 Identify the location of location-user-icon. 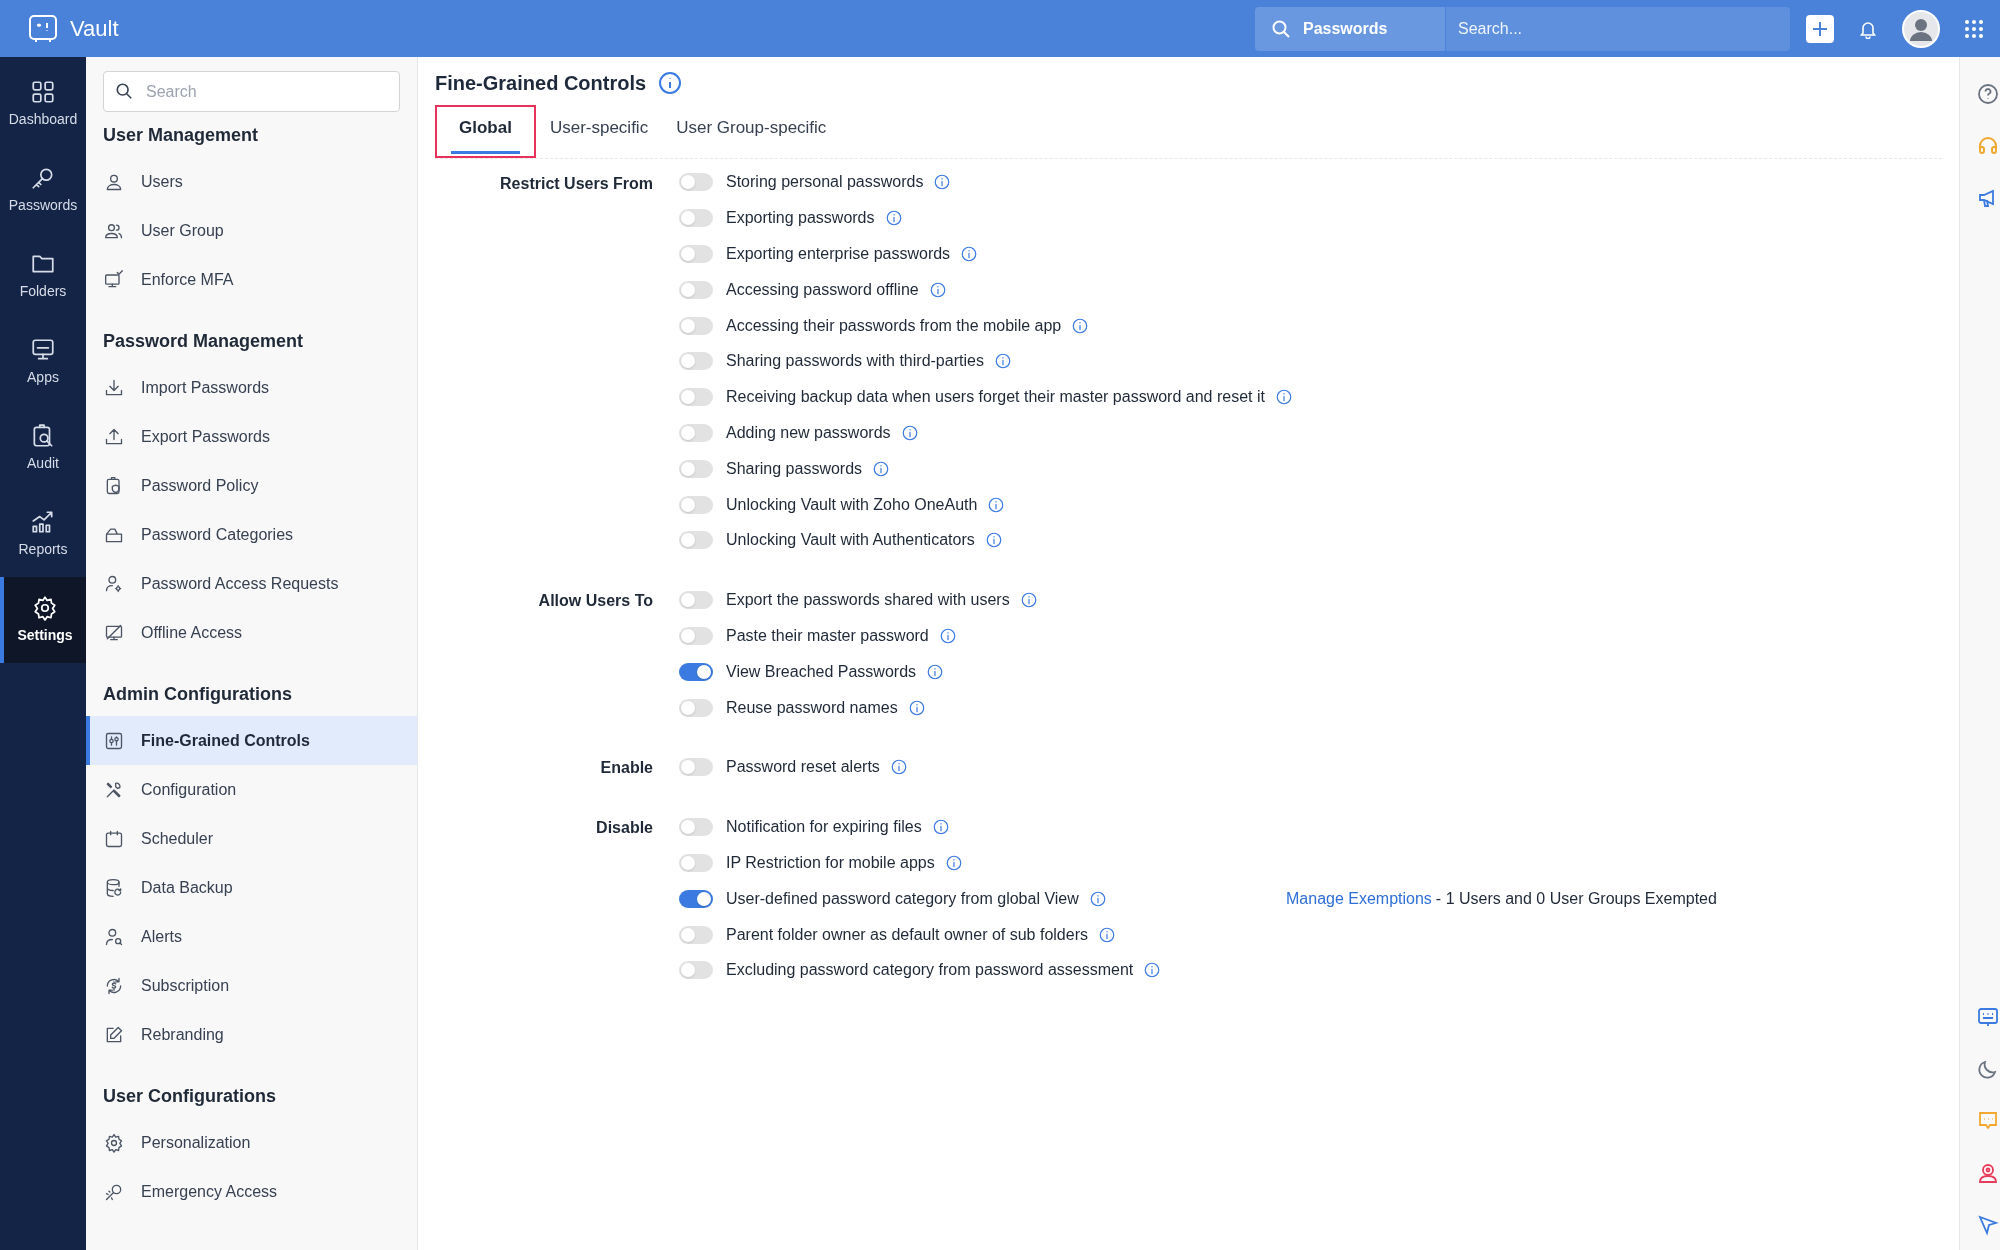
(1987, 1173).